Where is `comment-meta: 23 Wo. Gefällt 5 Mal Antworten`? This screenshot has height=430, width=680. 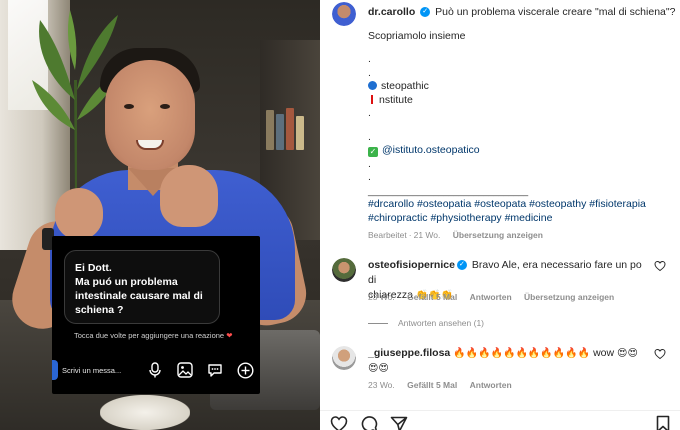
comment-meta: 23 Wo. Gefällt 5 Mal Antworten is located at coordinates (445, 385).